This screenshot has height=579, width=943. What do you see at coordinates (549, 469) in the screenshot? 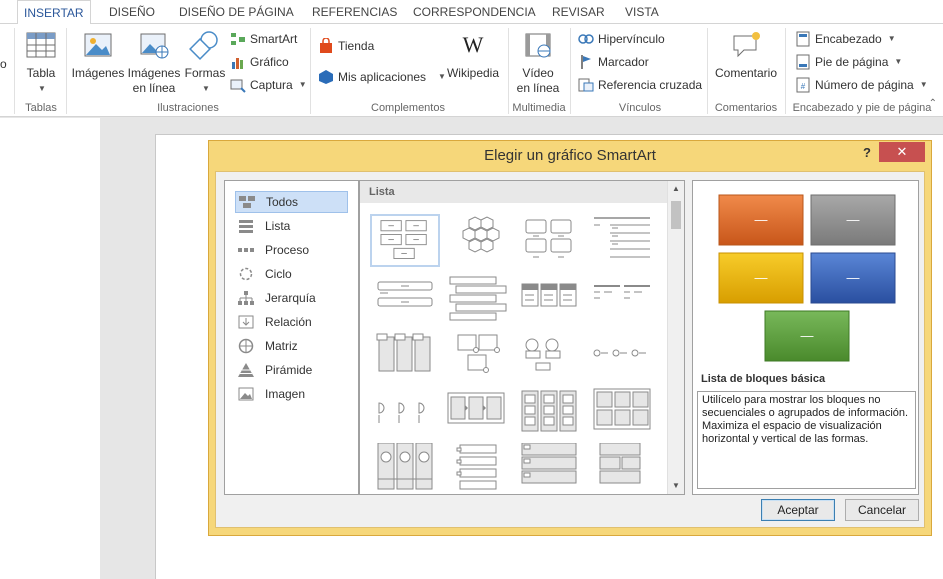
I see `layout-thumbnail-vertical-block-list` at bounding box center [549, 469].